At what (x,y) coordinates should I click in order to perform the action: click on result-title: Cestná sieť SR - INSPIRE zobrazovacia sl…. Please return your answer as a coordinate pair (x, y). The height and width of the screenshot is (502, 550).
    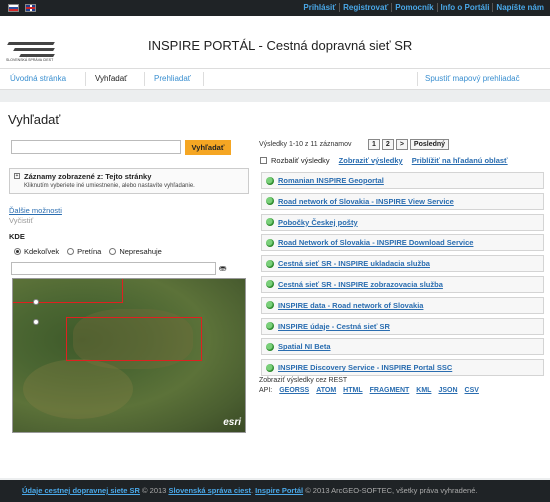
    Looking at the image, I should click on (360, 284).